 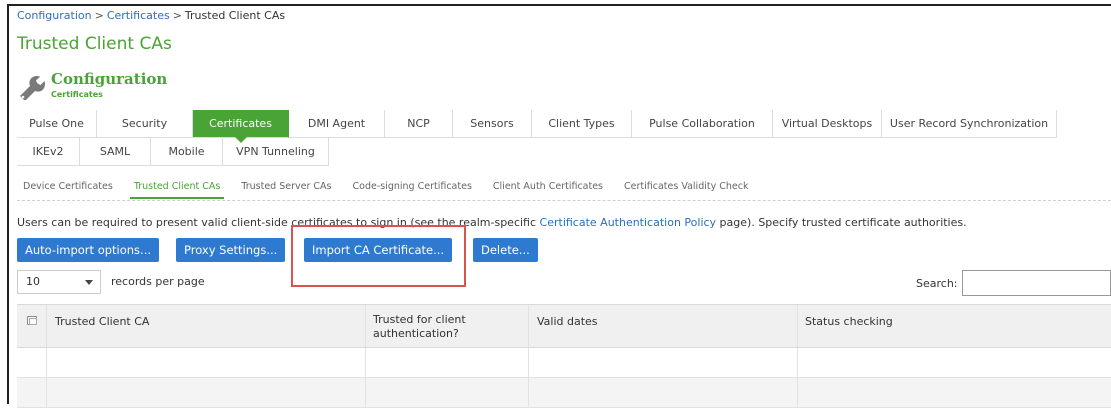 What do you see at coordinates (827, 124) in the screenshot?
I see `tab-virtual-desktops: Virtual Desktops` at bounding box center [827, 124].